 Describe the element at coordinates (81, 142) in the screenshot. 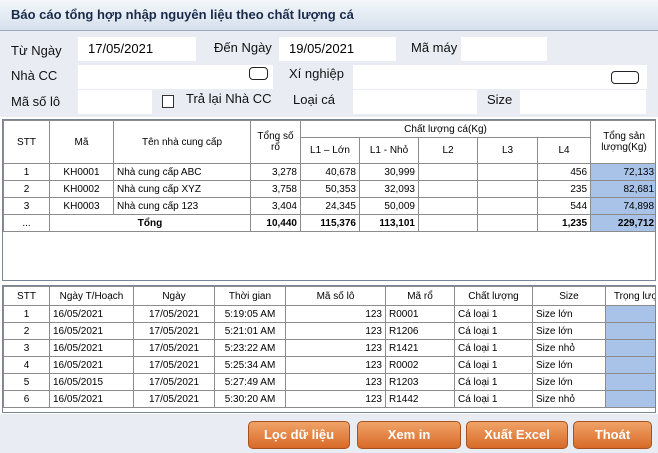

I see `col-code: Mã` at that location.